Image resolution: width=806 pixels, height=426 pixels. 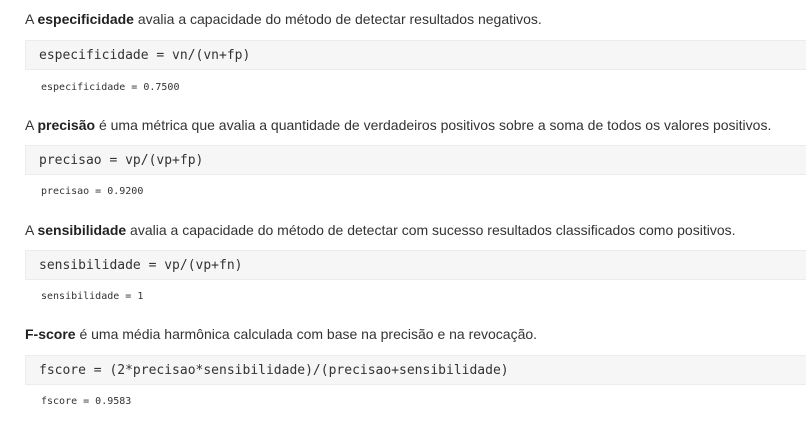 I want to click on code-line: especificidade = vn/(vn+fp), so click(x=145, y=55).